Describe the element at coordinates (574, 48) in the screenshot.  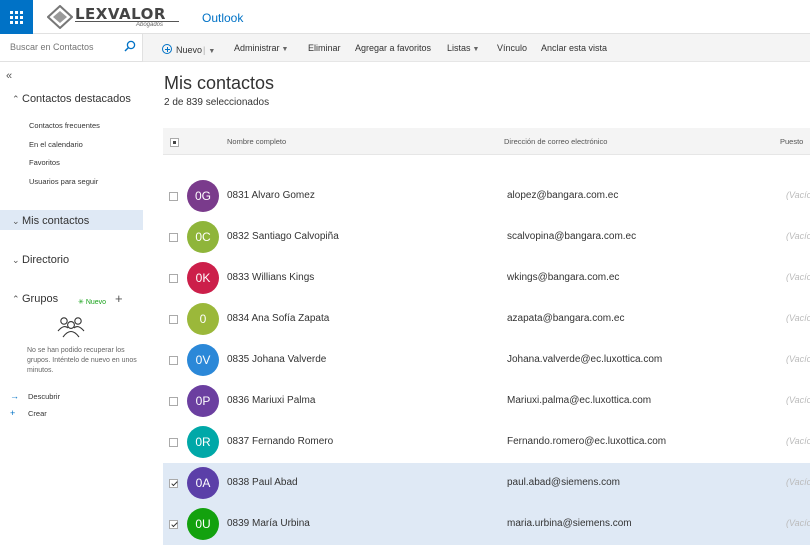
I see `pin-view-button: Anclar esta vista` at that location.